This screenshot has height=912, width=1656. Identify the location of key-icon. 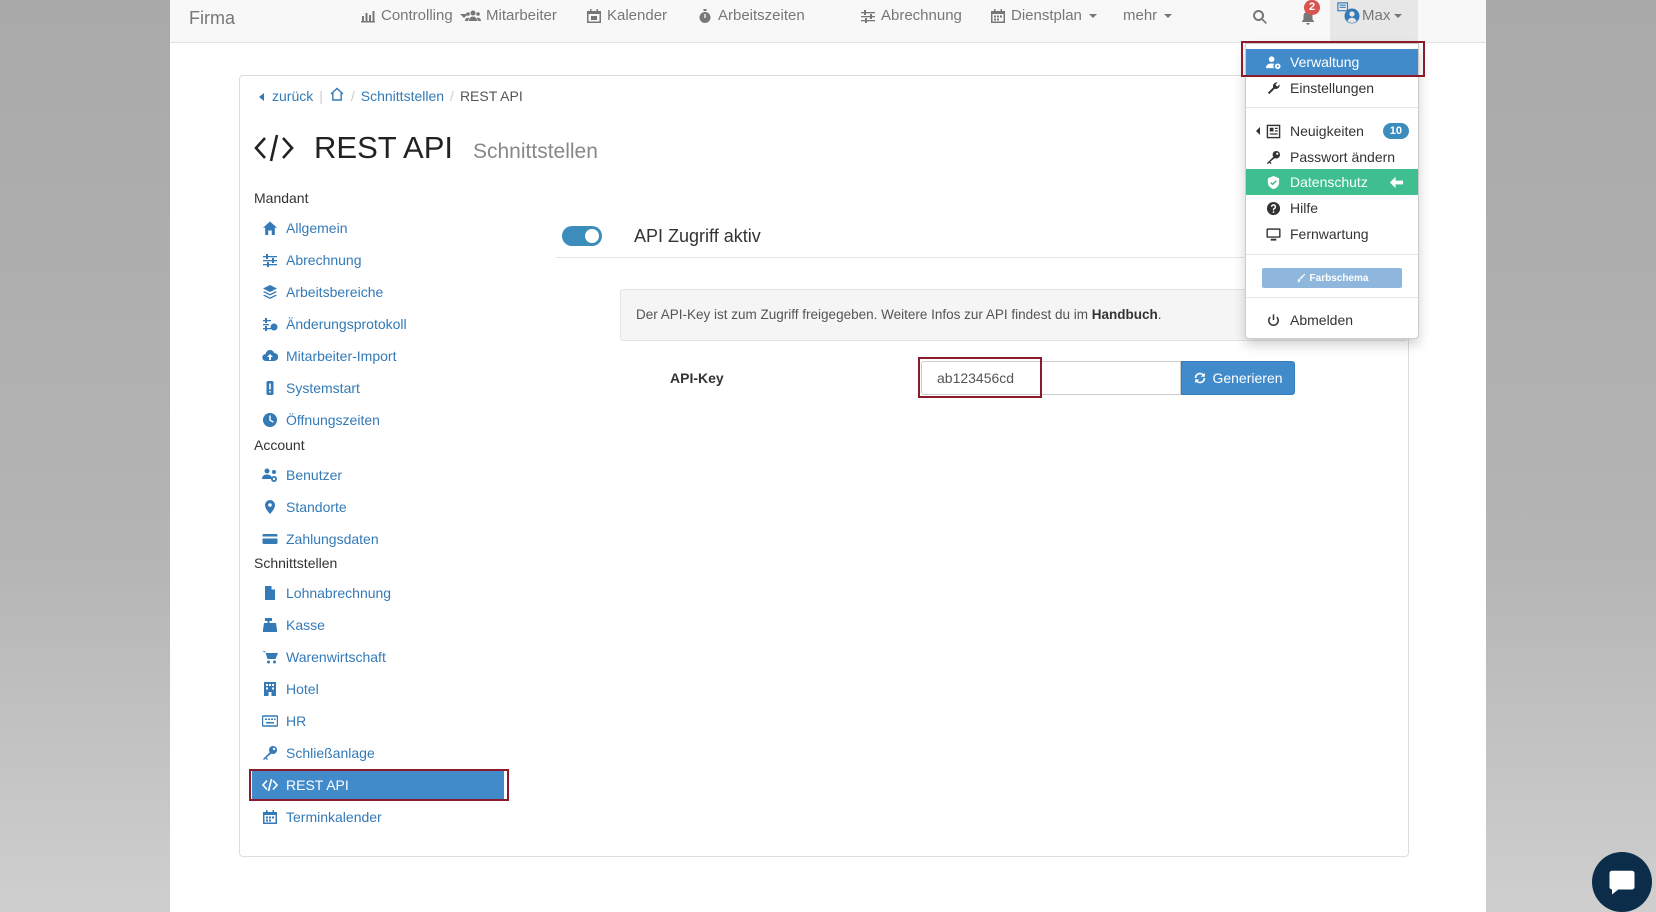
(1273, 157).